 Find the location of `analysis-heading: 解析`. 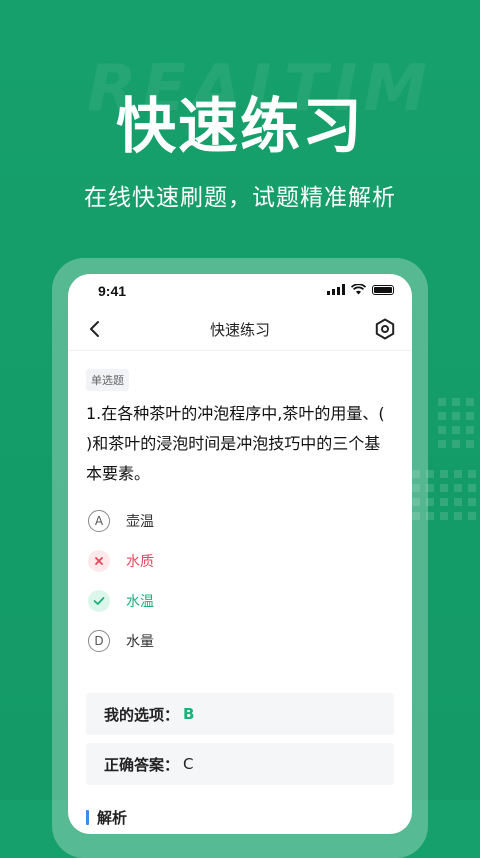

analysis-heading: 解析 is located at coordinates (240, 817).